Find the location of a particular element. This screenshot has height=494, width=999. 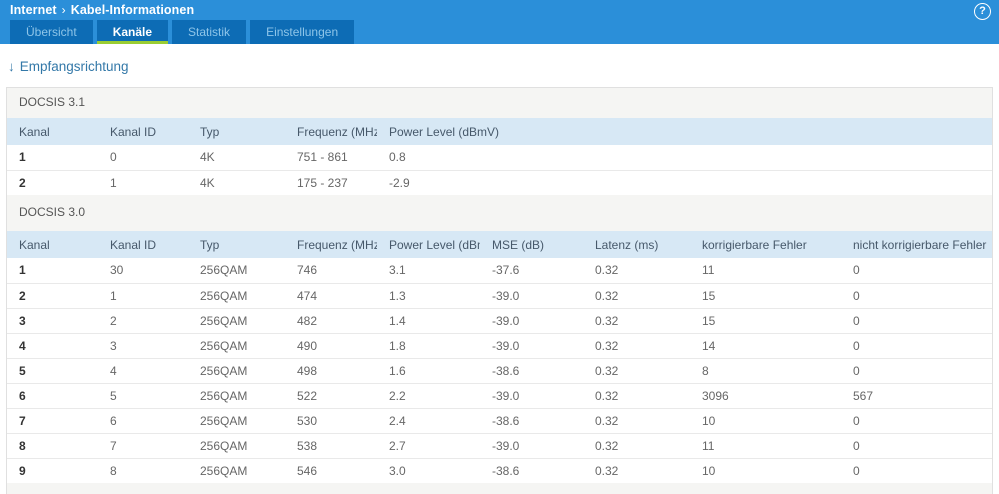

tab-statistik: Statistik is located at coordinates (209, 32).